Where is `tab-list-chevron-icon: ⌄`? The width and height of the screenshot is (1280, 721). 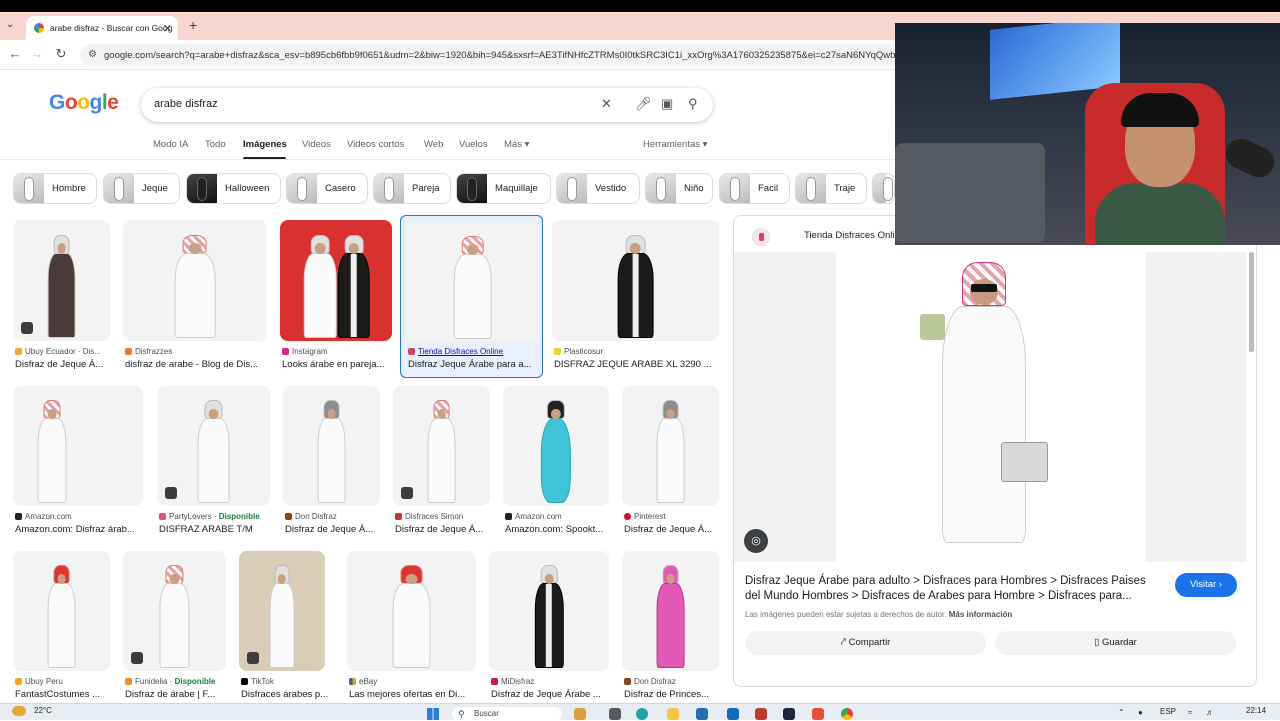
tab-list-chevron-icon: ⌄ is located at coordinates (10, 24).